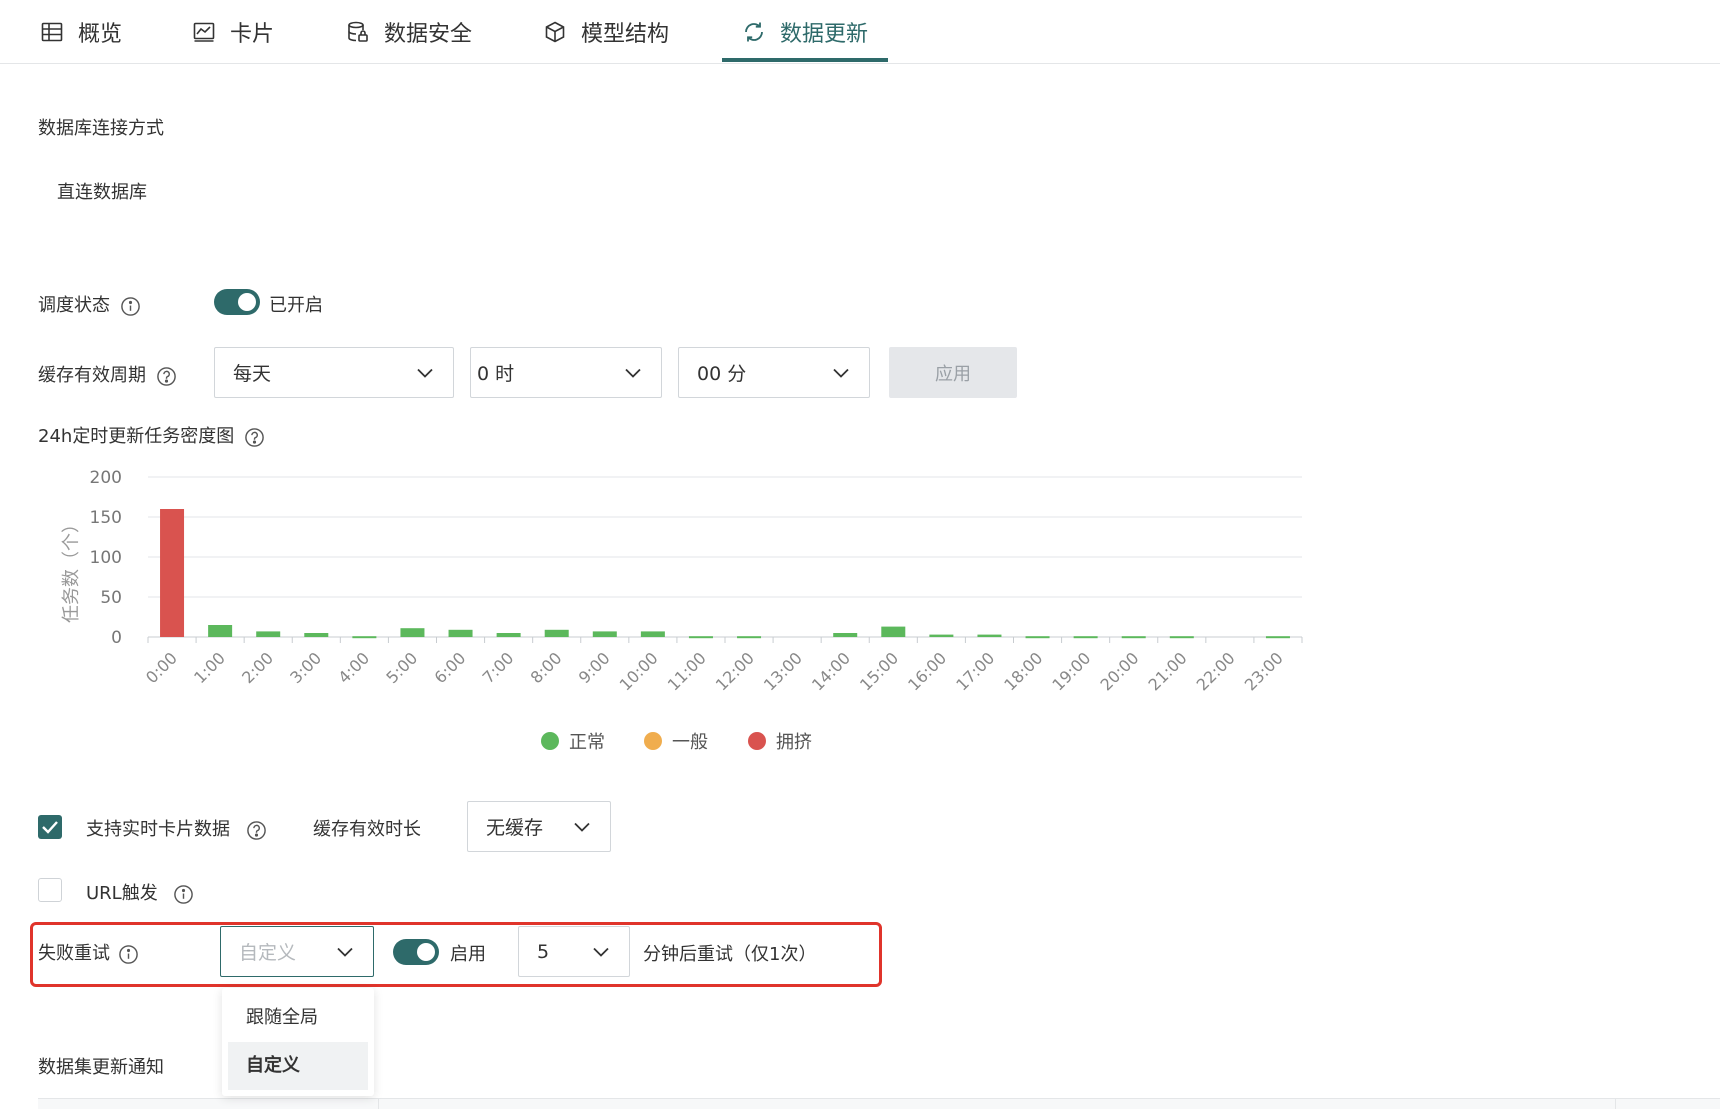 This screenshot has height=1109, width=1720. I want to click on connection-value: 直连数据库, so click(102, 192).